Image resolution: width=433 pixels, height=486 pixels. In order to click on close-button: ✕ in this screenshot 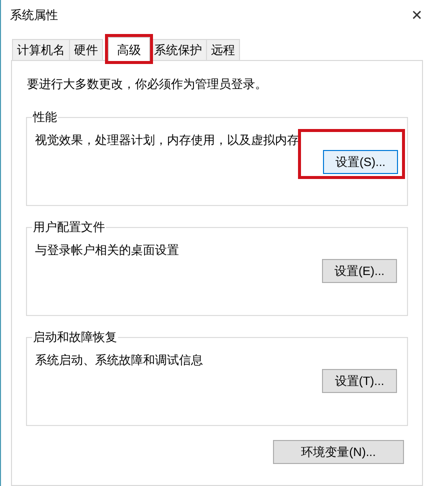, I will do `click(417, 15)`.